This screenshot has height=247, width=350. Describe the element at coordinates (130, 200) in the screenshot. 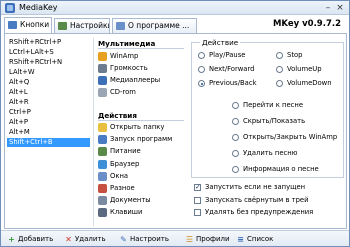

I see `command-label: Документы` at that location.